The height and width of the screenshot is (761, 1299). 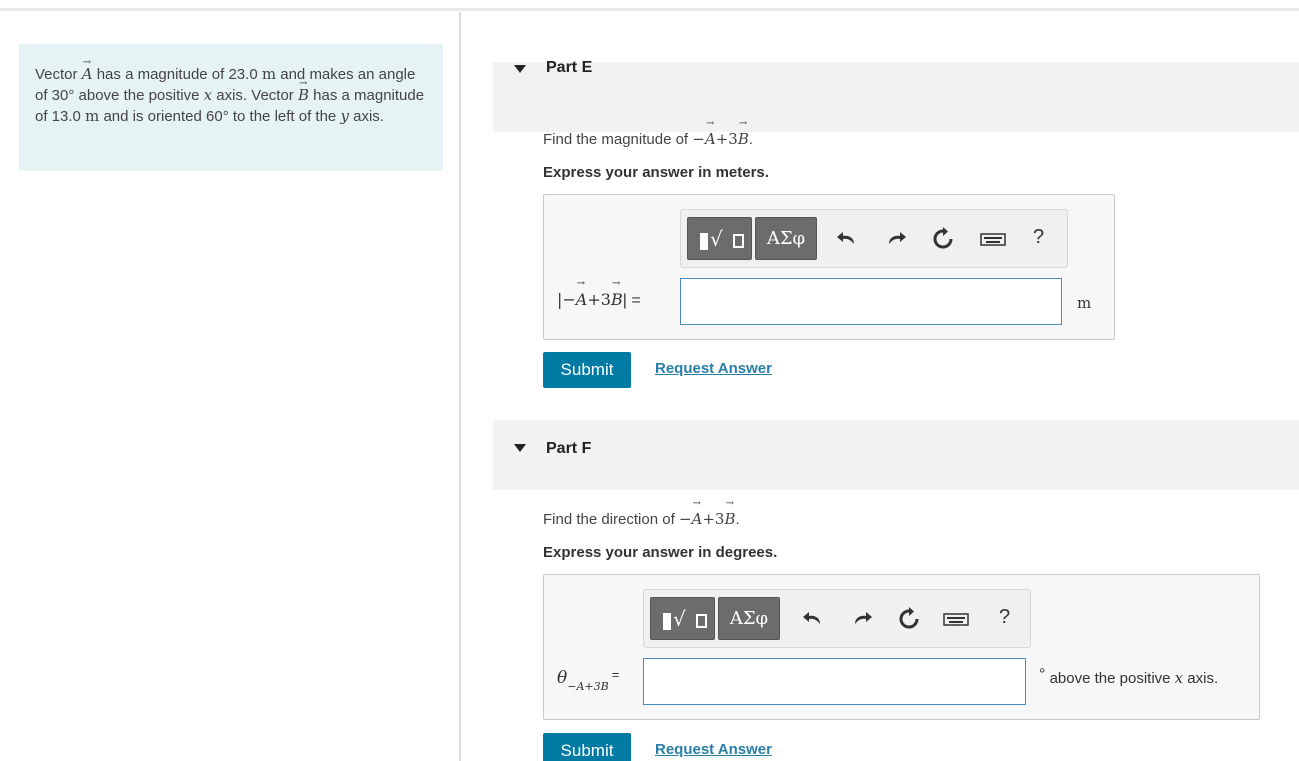 I want to click on part-e-unit: m, so click(x=1084, y=303).